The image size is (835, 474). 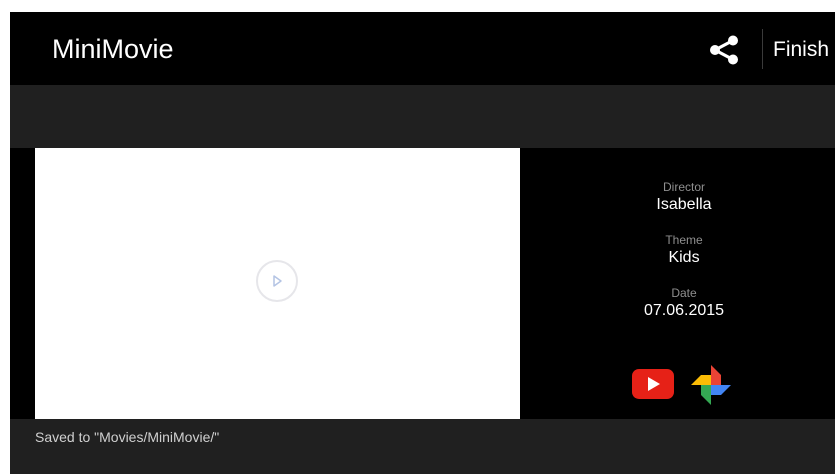 I want to click on sub-toolbar, so click(x=422, y=116).